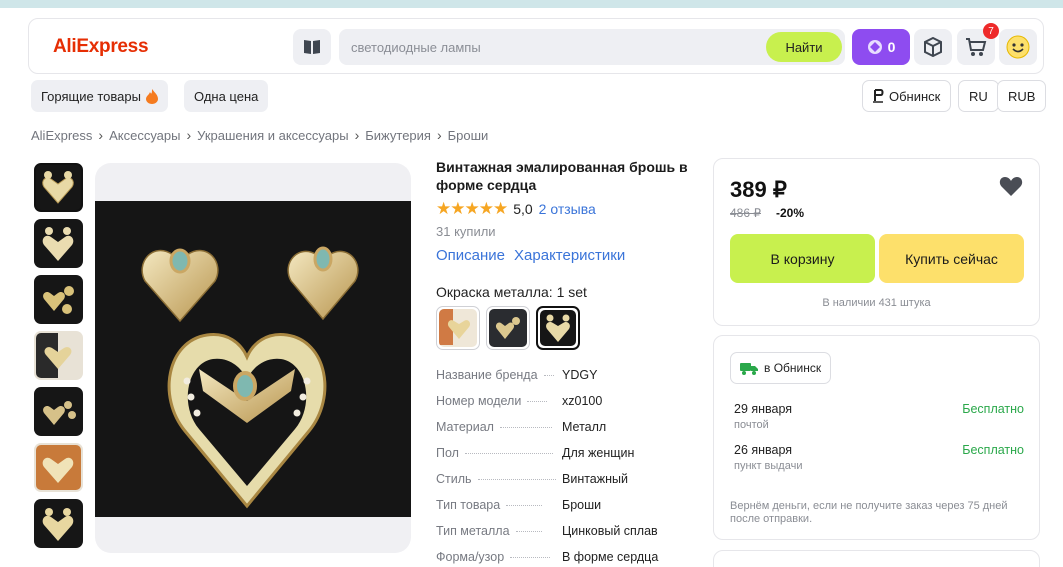 The width and height of the screenshot is (1063, 567). Describe the element at coordinates (993, 409) in the screenshot. I see `delivery-price: Бесплатно` at that location.